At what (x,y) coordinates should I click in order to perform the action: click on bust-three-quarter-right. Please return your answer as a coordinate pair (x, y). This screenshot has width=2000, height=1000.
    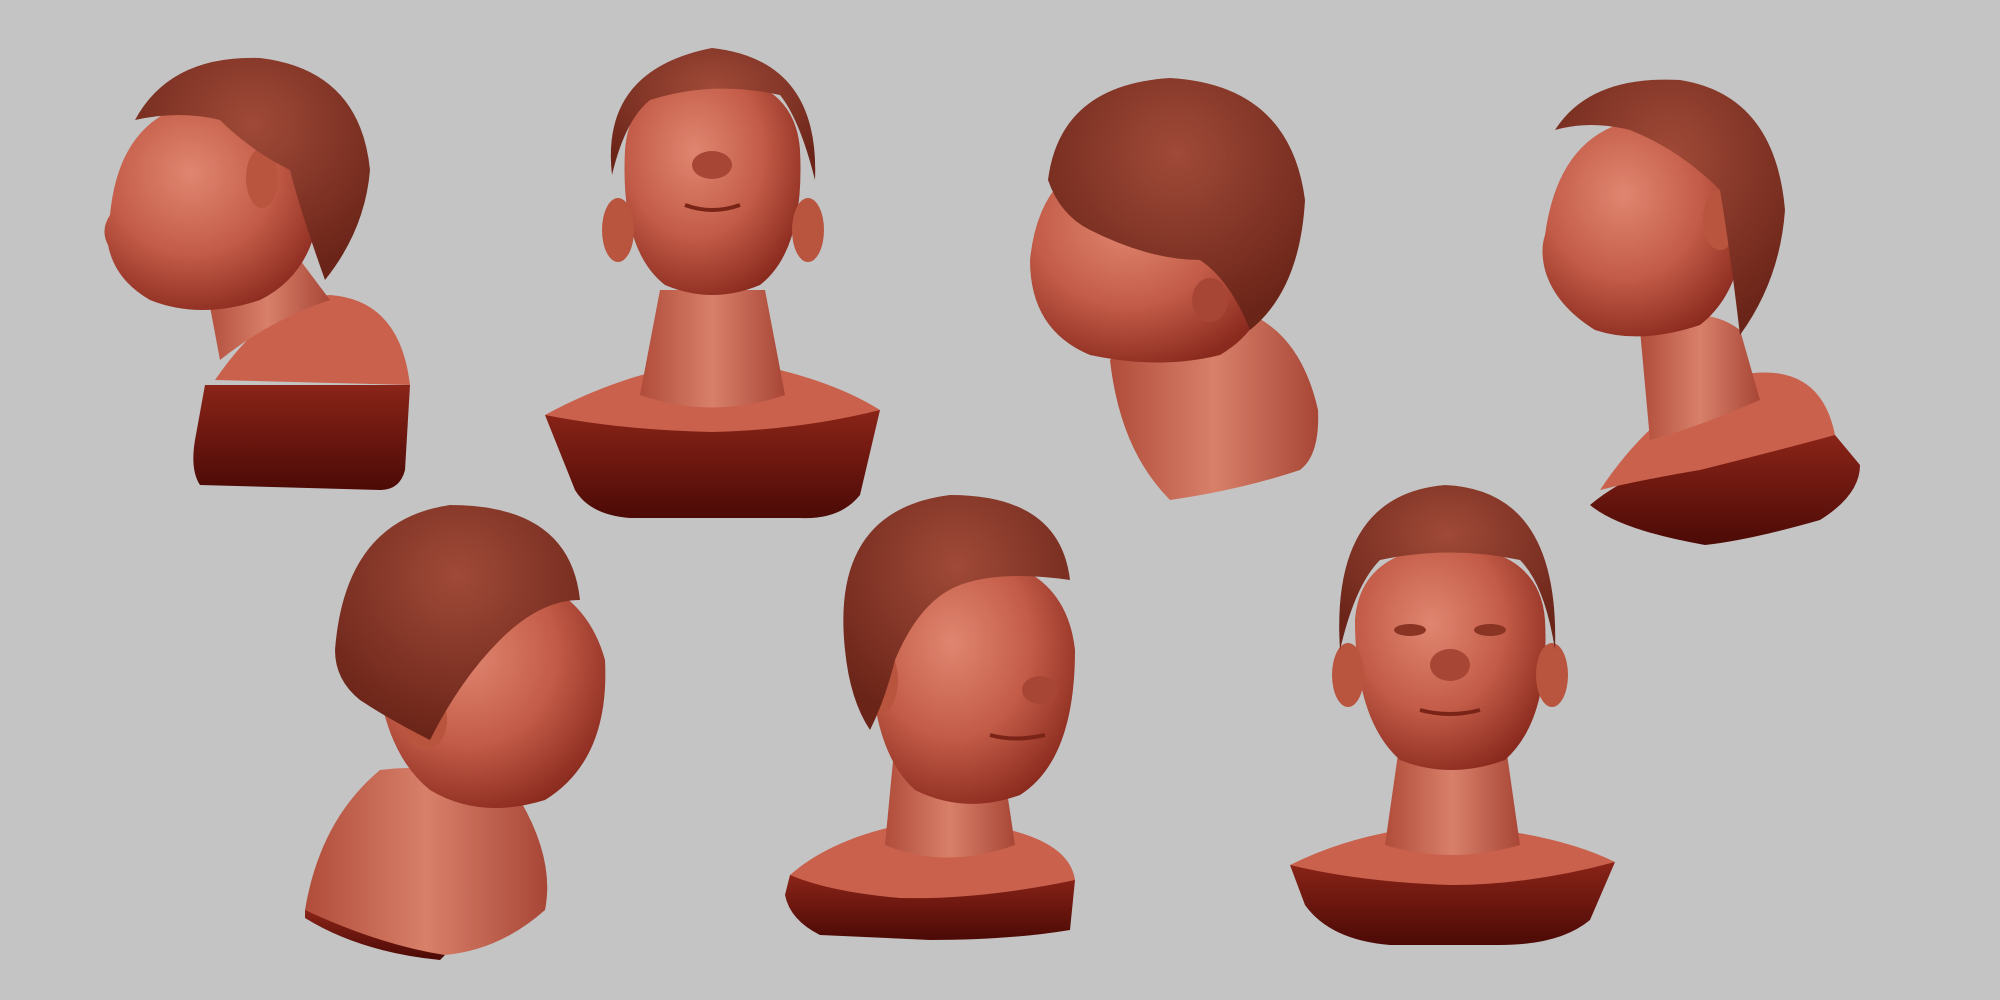
    Looking at the image, I should click on (930, 717).